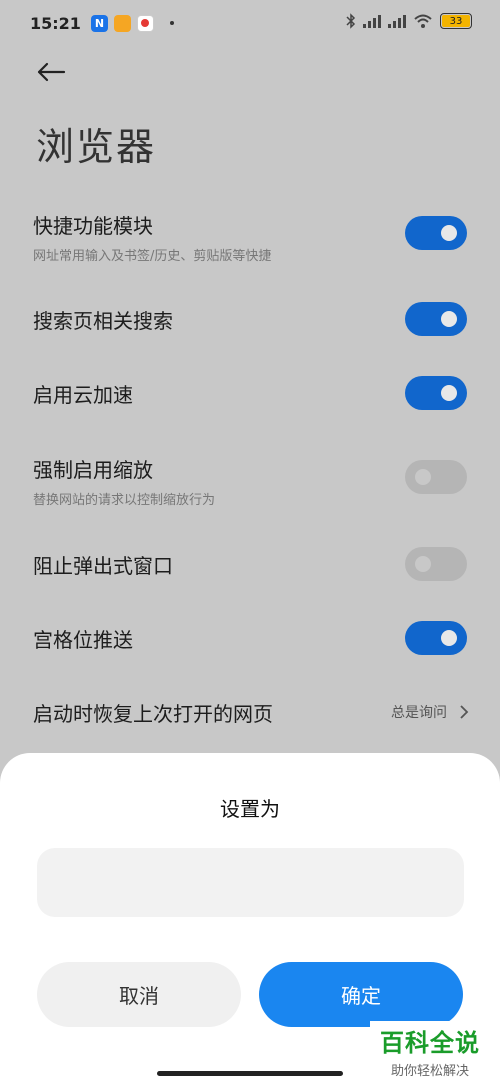 The height and width of the screenshot is (1084, 500). I want to click on wifi-icon, so click(423, 21).